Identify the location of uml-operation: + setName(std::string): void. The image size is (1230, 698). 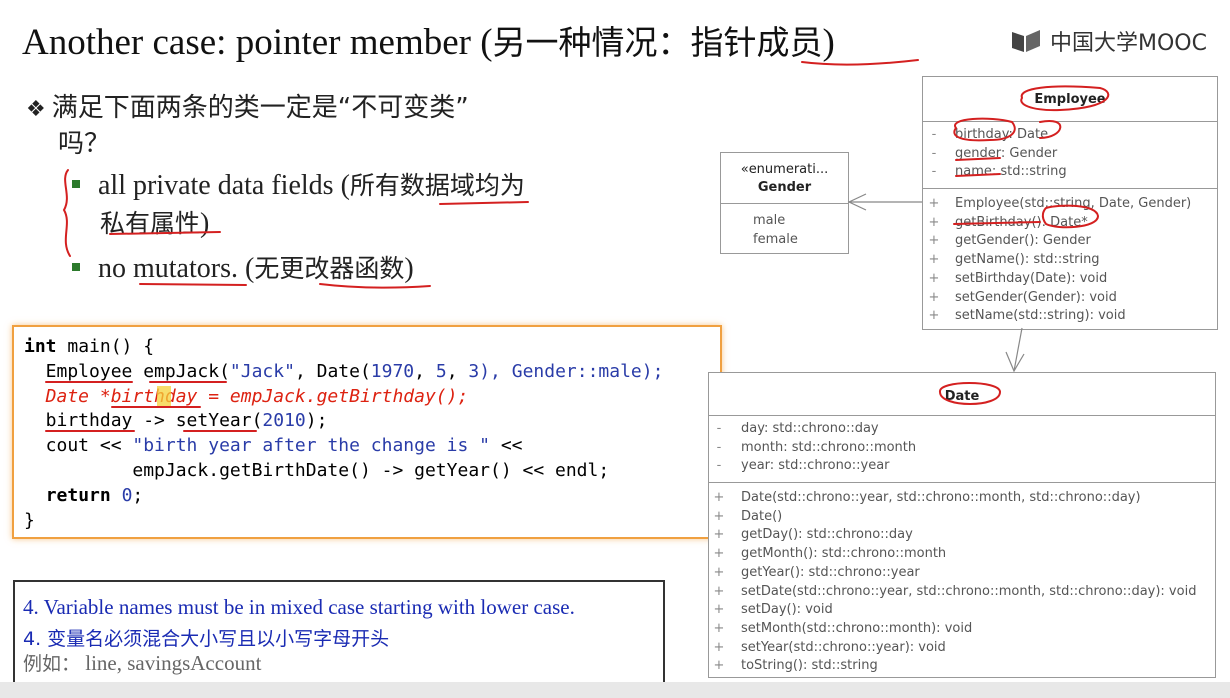
(1070, 316).